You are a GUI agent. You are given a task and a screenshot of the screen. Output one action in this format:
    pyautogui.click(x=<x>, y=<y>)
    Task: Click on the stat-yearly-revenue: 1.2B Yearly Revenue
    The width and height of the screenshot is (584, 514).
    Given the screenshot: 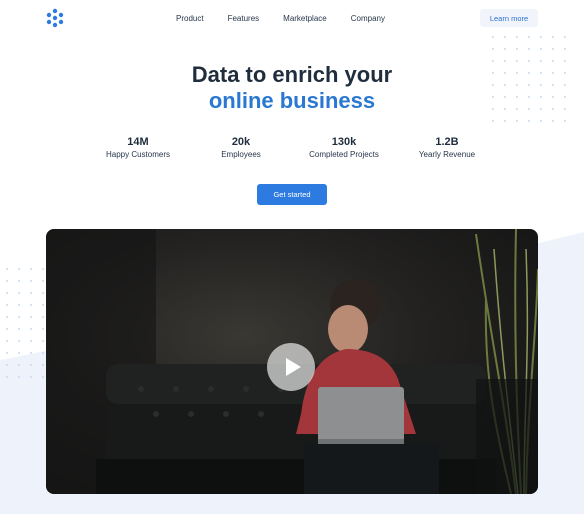 What is the action you would take?
    pyautogui.click(x=447, y=148)
    